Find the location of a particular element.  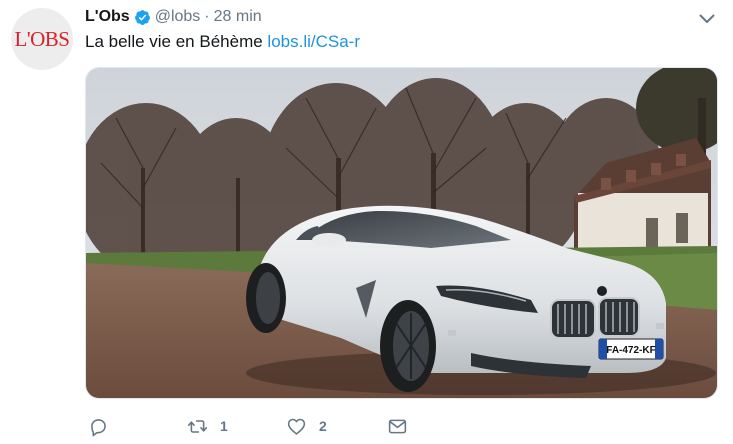

tweet-header: L'Obs @lobs · 28 min is located at coordinates (173, 17).